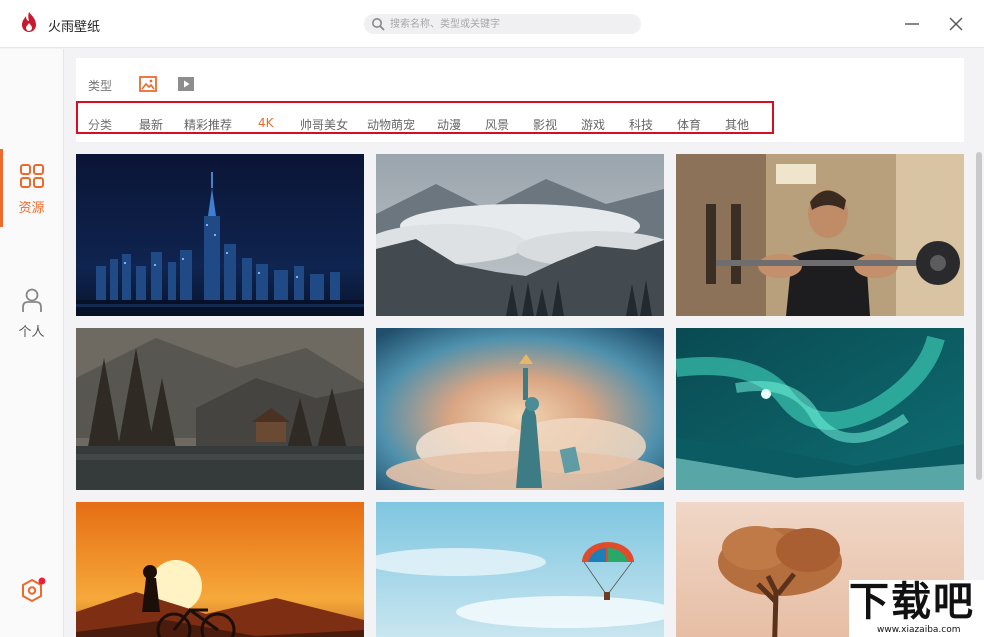  What do you see at coordinates (737, 124) in the screenshot?
I see `category-other: 其他` at bounding box center [737, 124].